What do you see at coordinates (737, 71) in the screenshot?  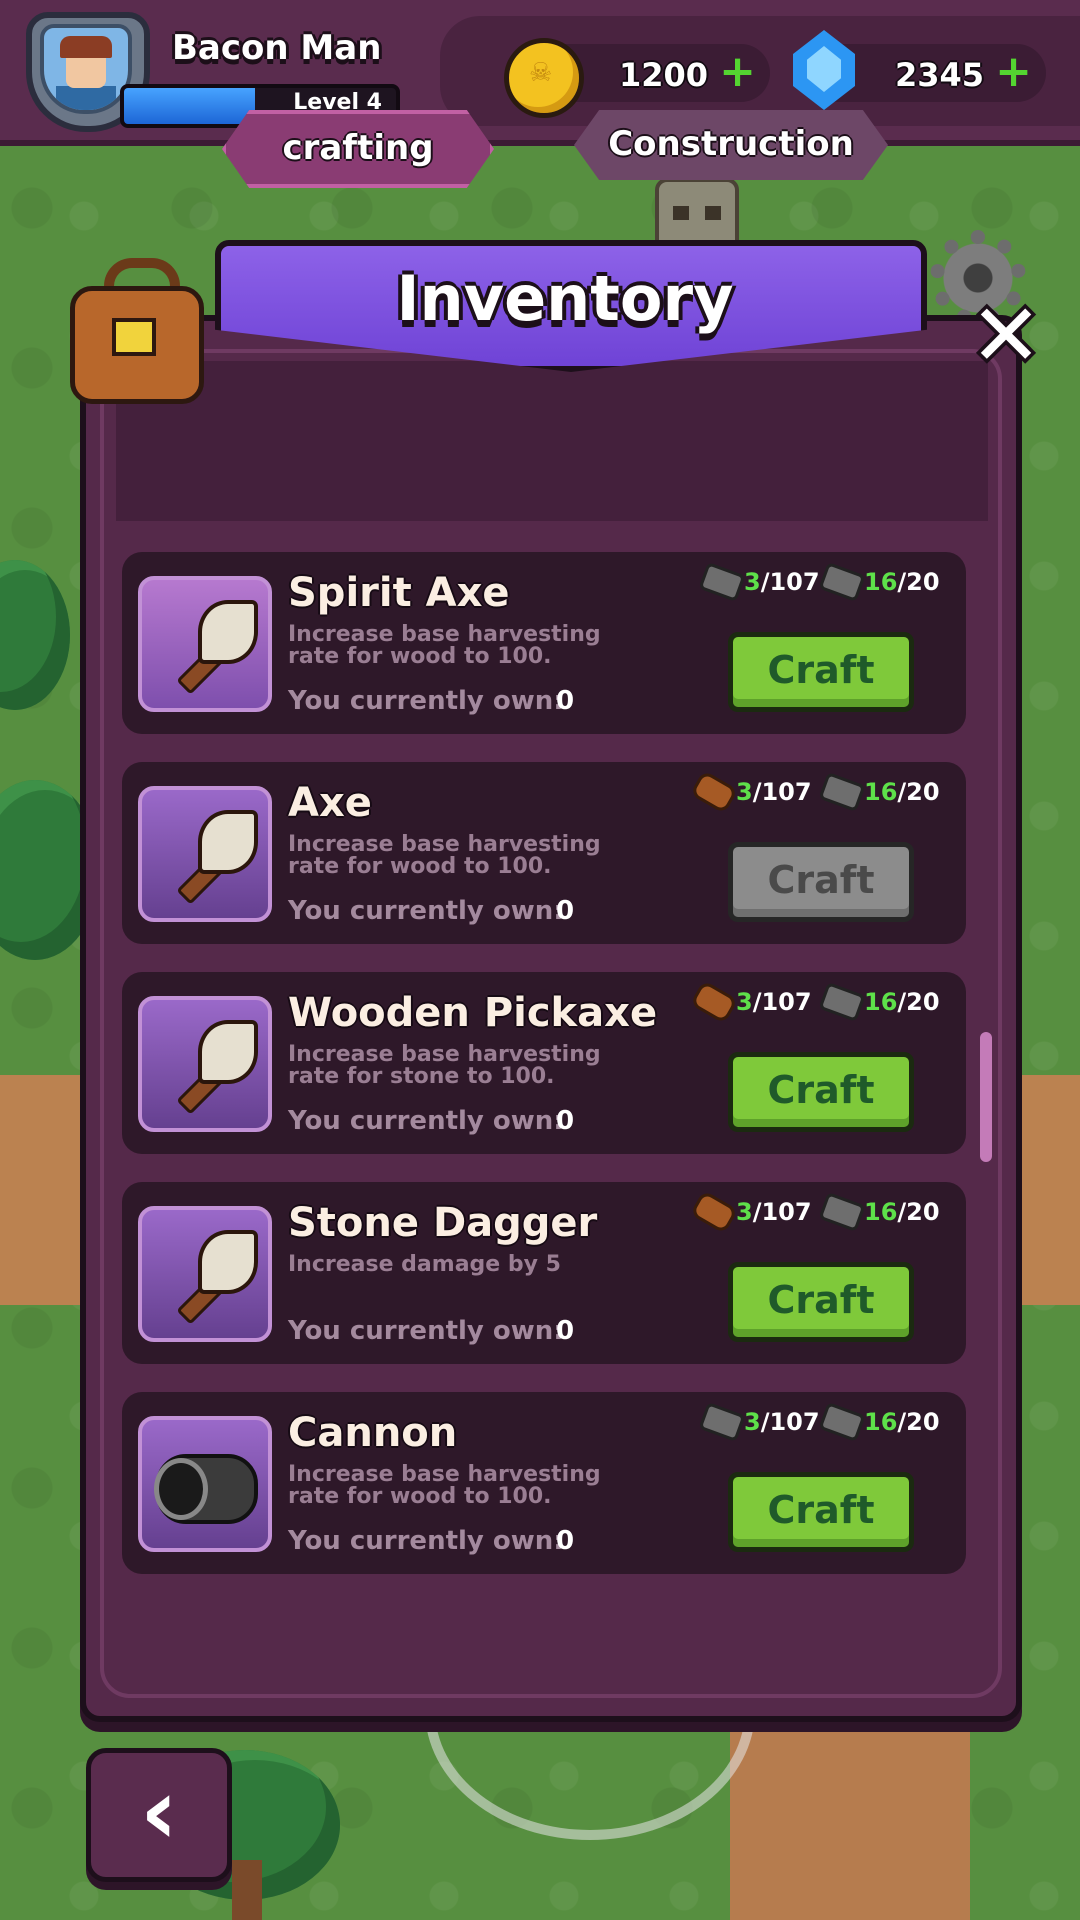 I see `add-coins-button: +` at bounding box center [737, 71].